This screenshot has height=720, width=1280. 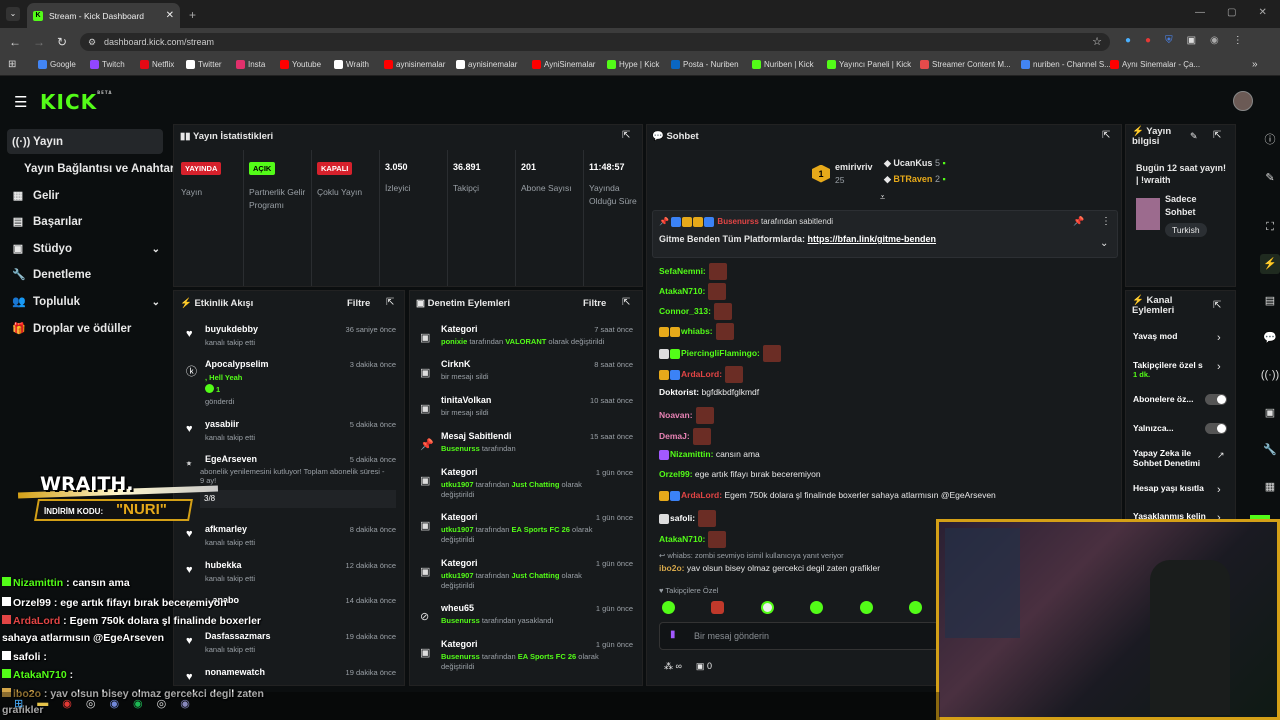 What do you see at coordinates (35, 196) in the screenshot?
I see `sidebar-item-gelir: ▦ Gelir` at bounding box center [35, 196].